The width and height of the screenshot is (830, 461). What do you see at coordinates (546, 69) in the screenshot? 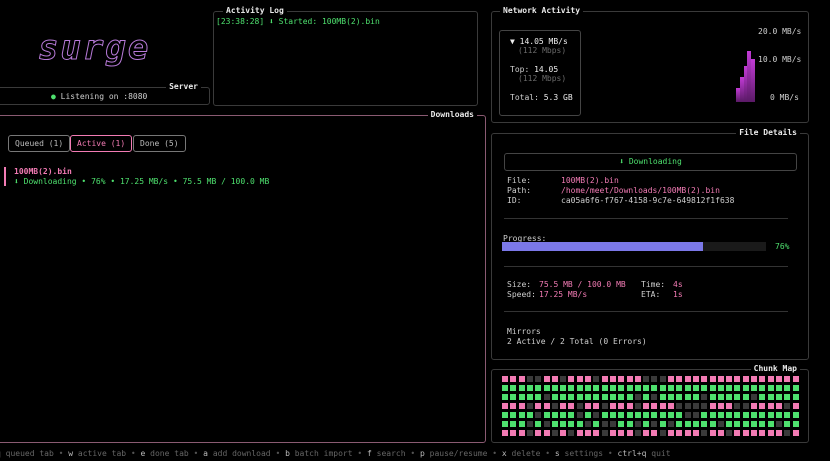
I see `top-speed-value: 14.05` at bounding box center [546, 69].